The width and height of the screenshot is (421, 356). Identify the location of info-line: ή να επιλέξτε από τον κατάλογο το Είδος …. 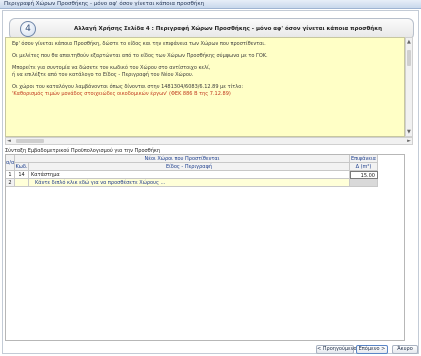
(103, 75).